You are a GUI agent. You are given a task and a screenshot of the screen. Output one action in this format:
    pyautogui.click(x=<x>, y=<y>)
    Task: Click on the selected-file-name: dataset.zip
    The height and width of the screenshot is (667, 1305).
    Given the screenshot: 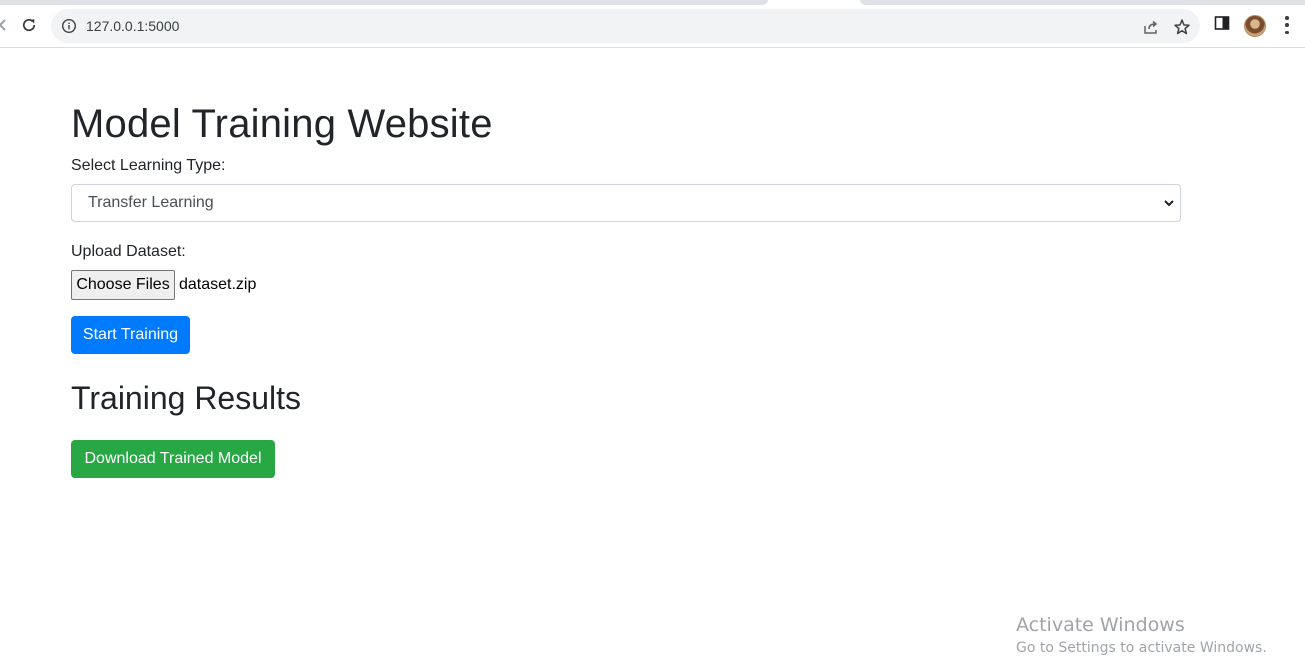 What is the action you would take?
    pyautogui.click(x=218, y=284)
    